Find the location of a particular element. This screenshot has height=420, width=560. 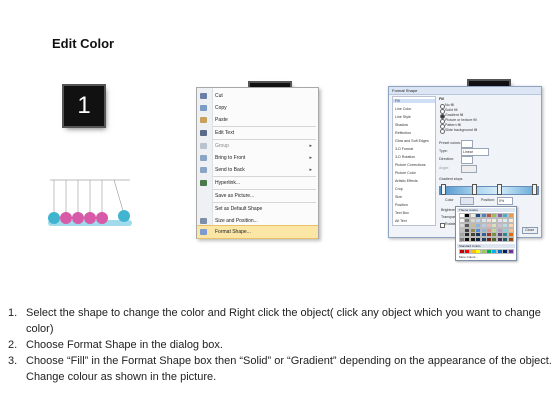

bring-front-icon is located at coordinates (203, 158).